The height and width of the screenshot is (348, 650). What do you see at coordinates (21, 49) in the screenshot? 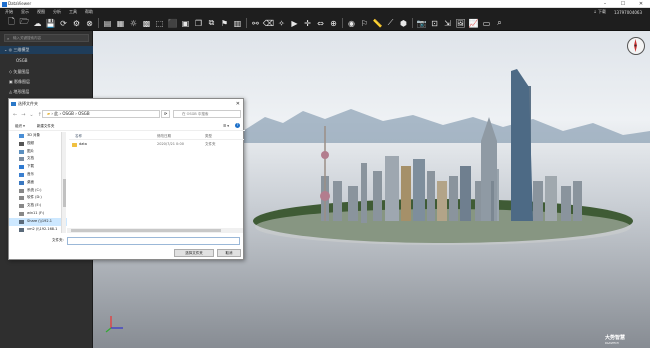
I see `tree-label: 三维模型` at bounding box center [21, 49].